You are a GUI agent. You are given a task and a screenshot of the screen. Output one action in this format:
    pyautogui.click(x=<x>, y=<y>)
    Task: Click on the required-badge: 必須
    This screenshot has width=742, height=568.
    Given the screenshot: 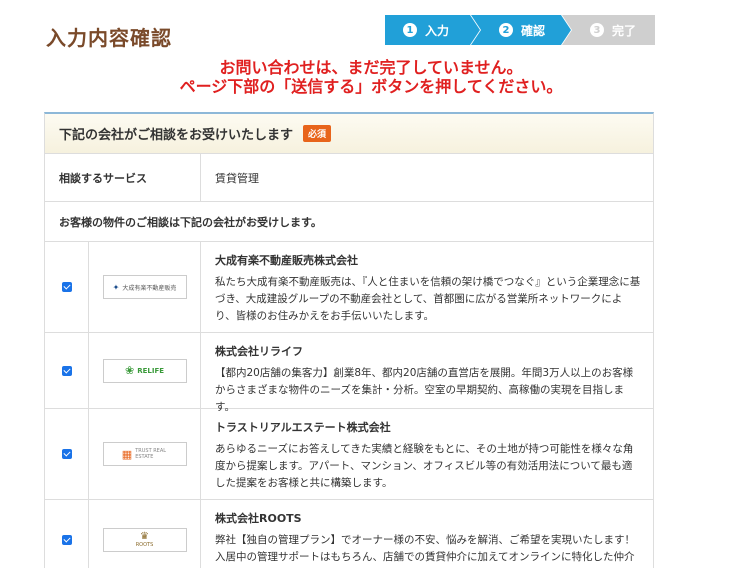 What is the action you would take?
    pyautogui.click(x=317, y=133)
    